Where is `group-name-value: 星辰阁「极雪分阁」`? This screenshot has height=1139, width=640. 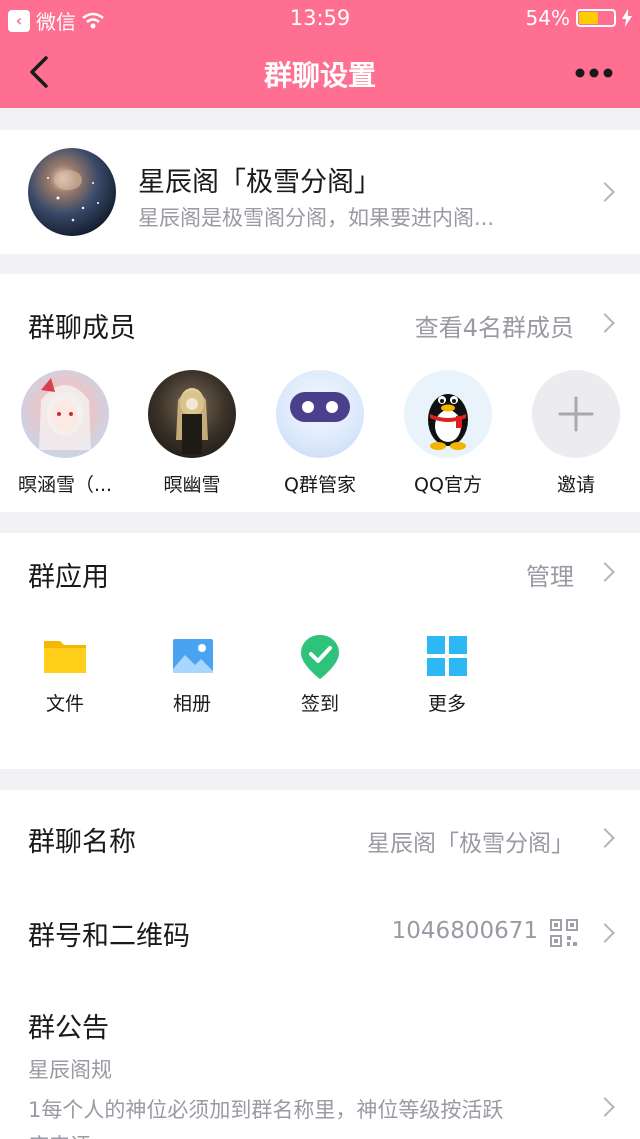 group-name-value: 星辰阁「极雪分阁」 is located at coordinates (470, 844).